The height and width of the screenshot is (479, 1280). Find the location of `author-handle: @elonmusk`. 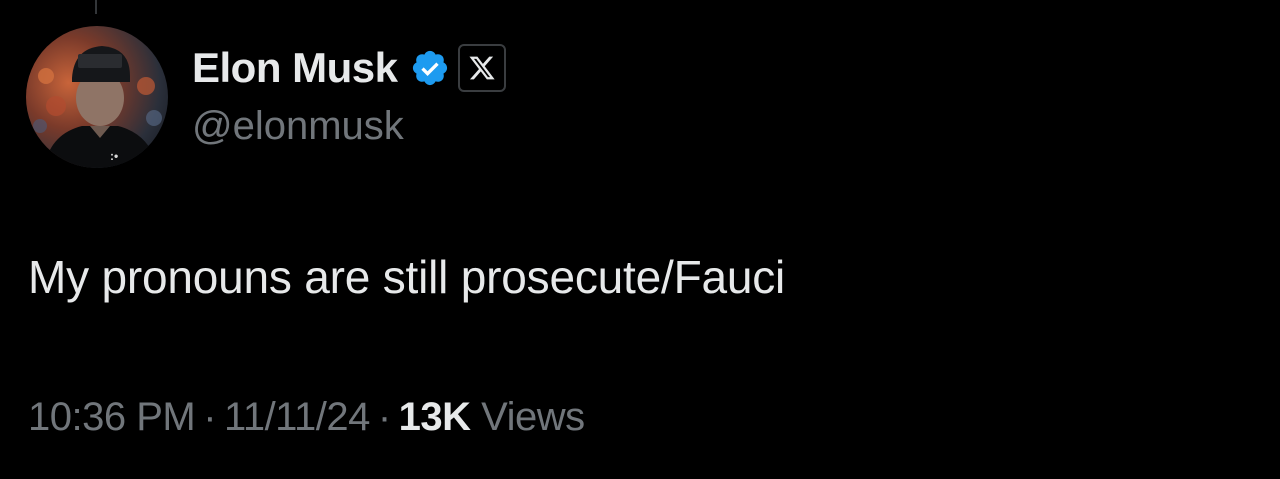

author-handle: @elonmusk is located at coordinates (298, 126).